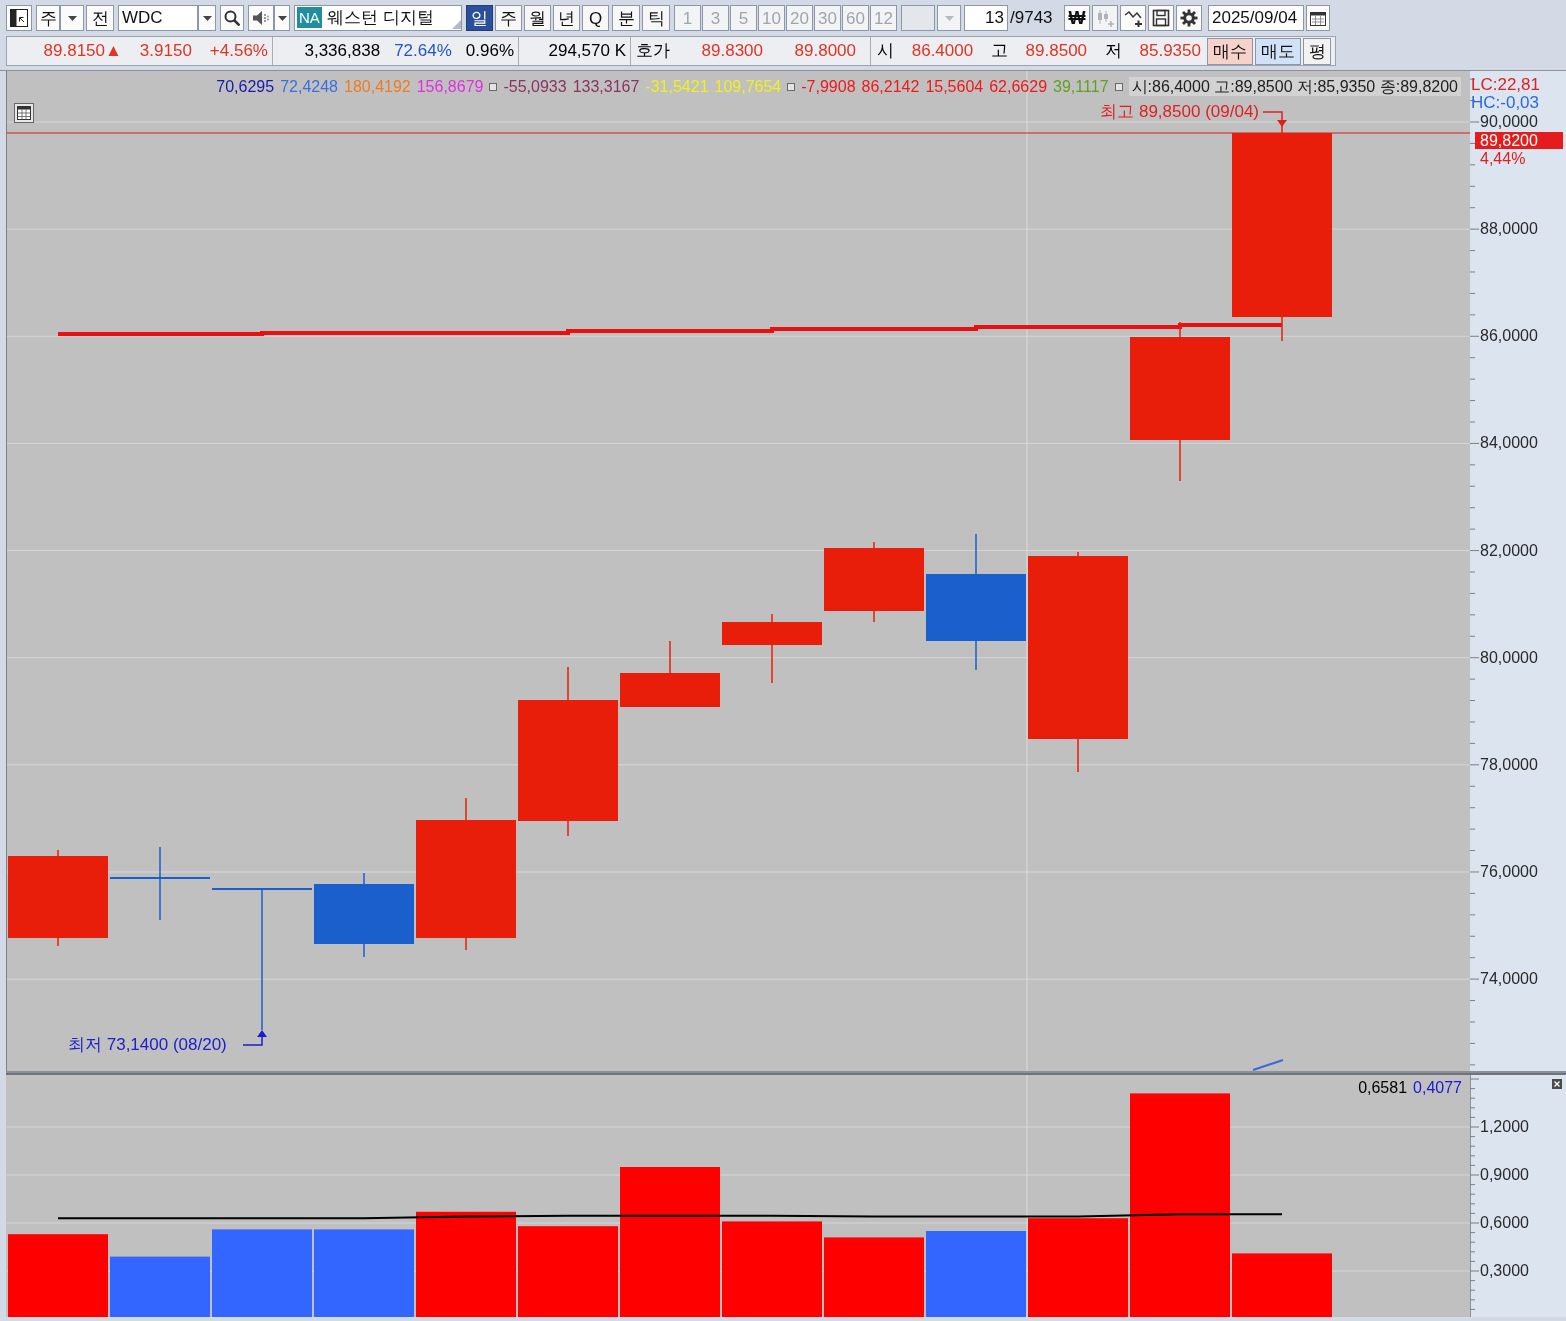 This screenshot has width=1566, height=1321. I want to click on all-button: 전, so click(100, 18).